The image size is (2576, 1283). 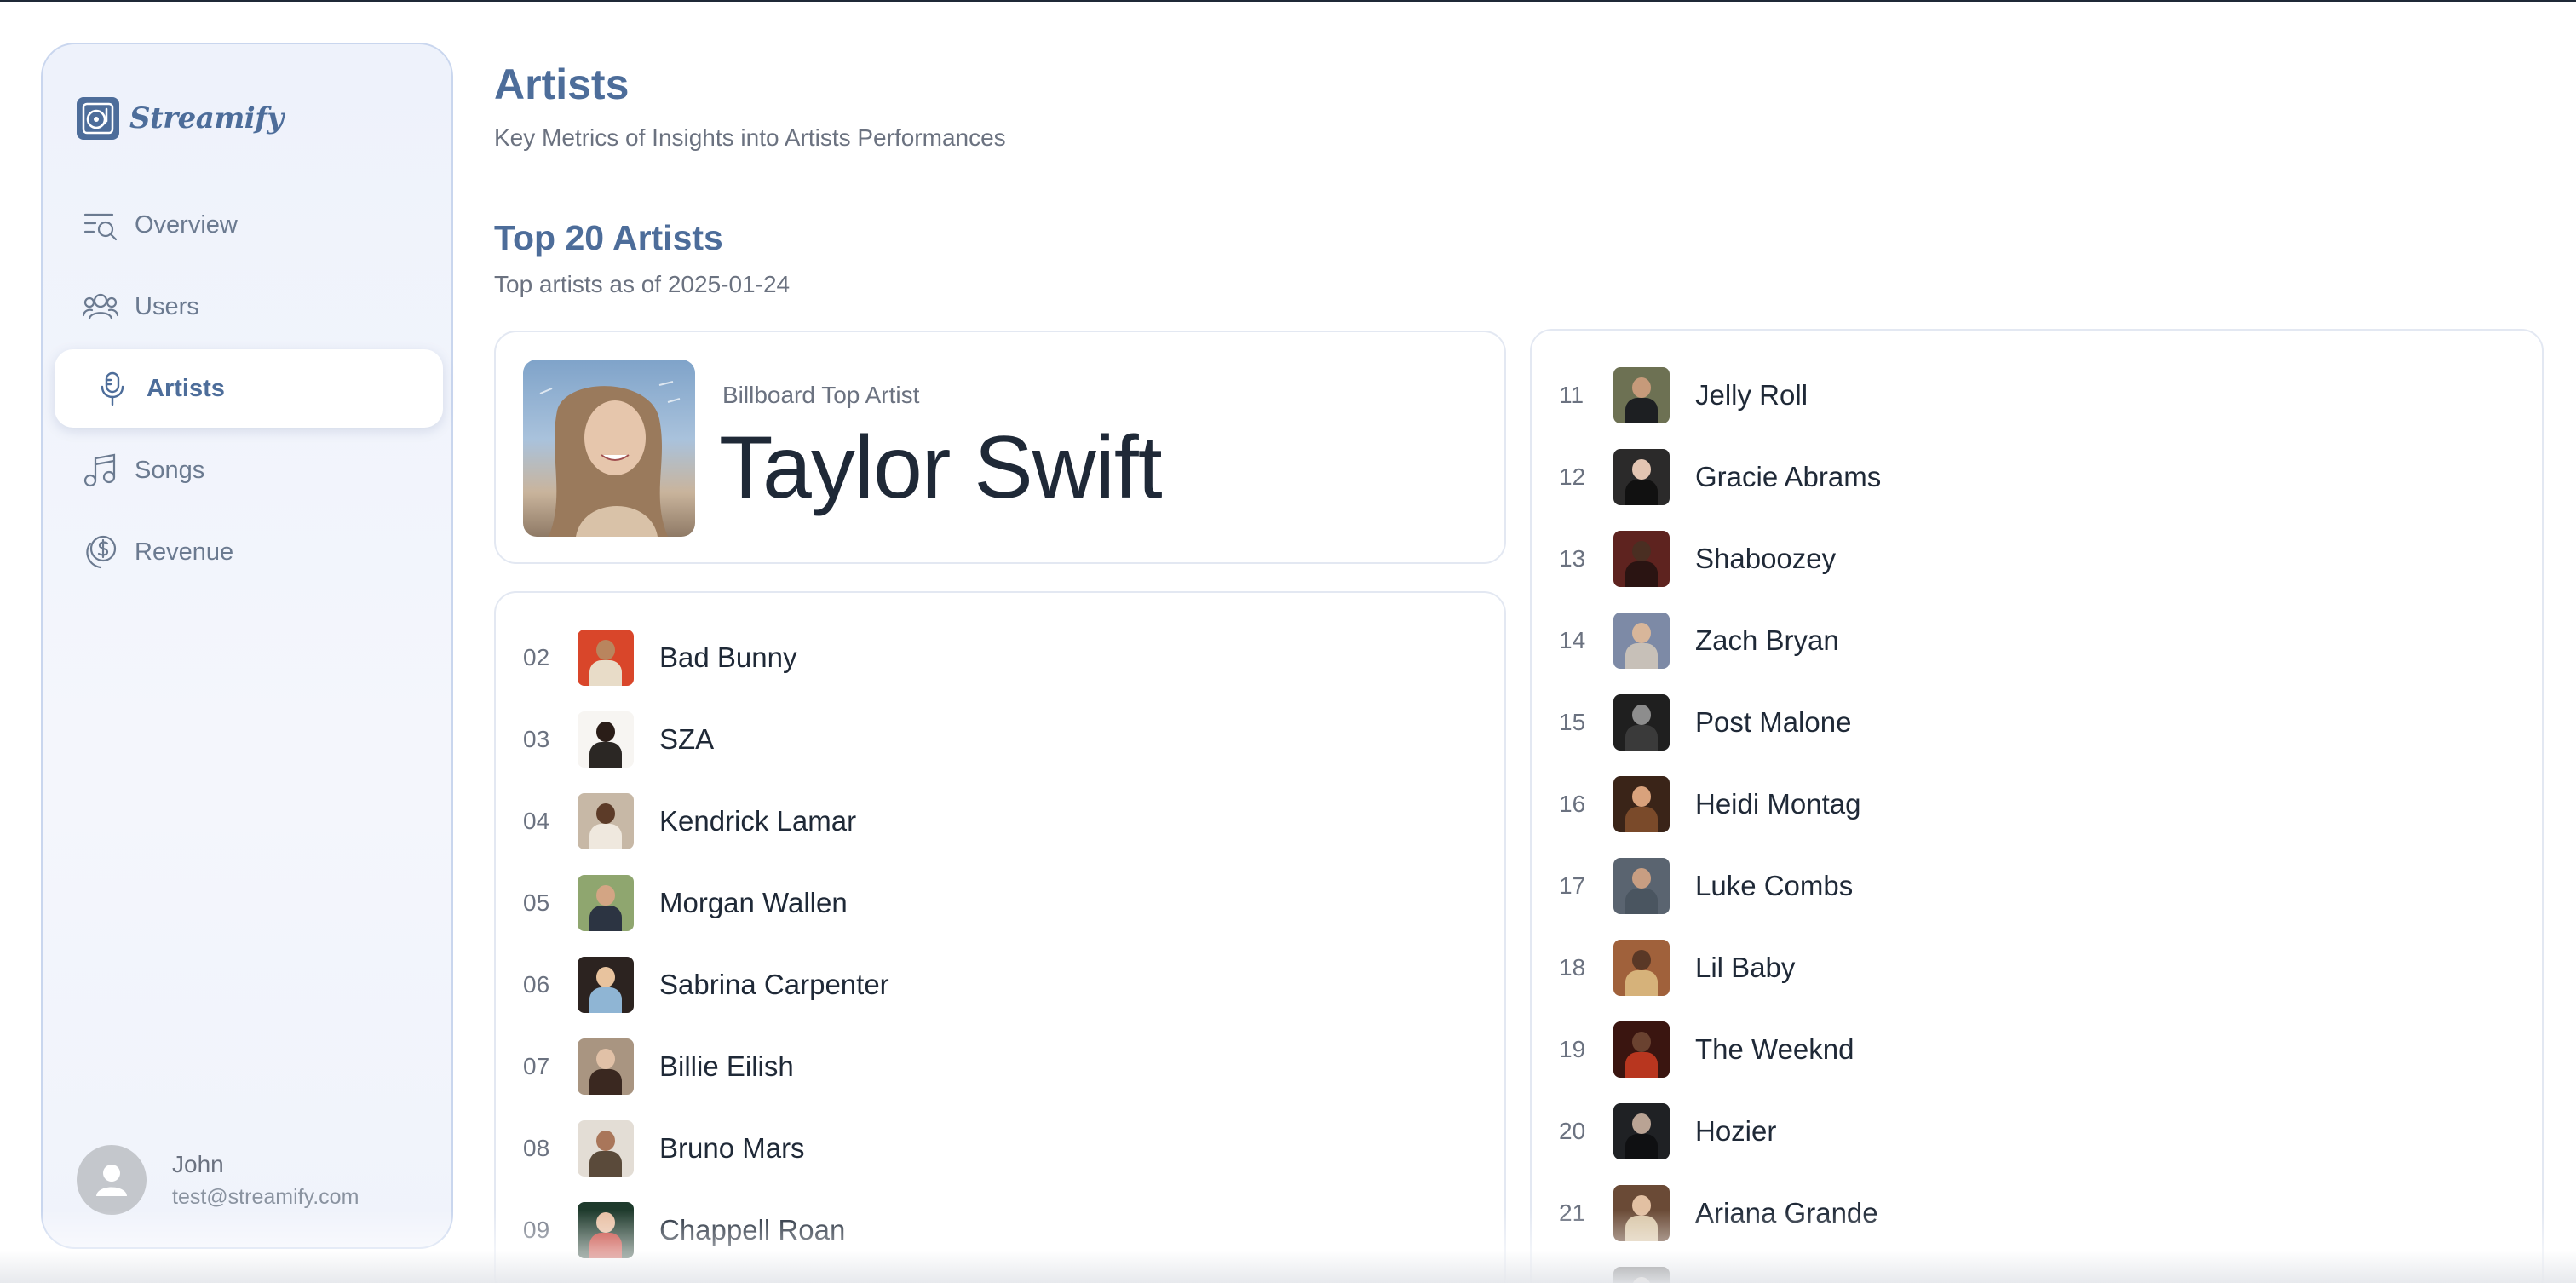 I want to click on artist-rank: 16, so click(x=1573, y=804).